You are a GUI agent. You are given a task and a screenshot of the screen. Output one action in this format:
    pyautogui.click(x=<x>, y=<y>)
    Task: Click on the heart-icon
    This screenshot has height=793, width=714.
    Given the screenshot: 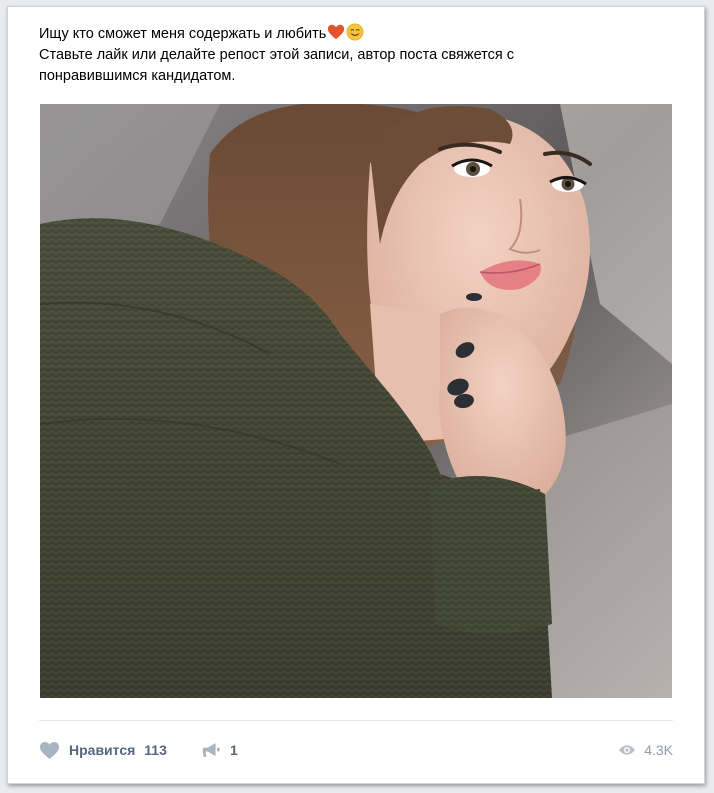 What is the action you would take?
    pyautogui.click(x=49, y=750)
    